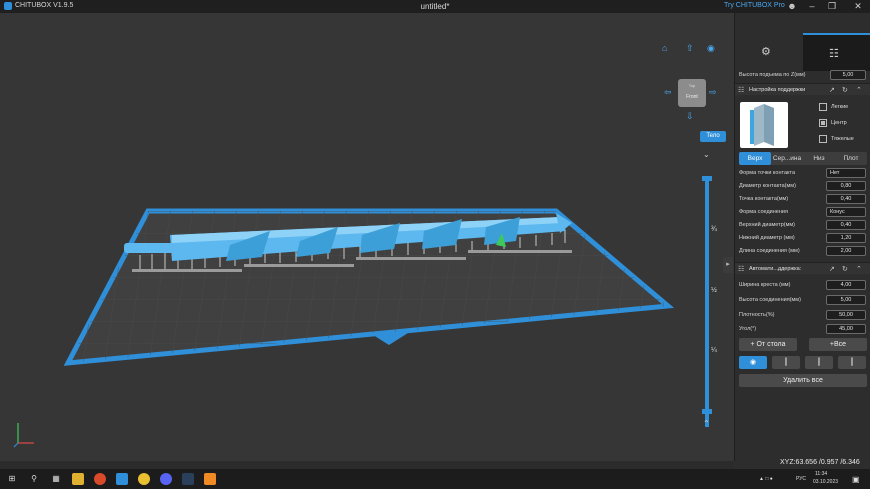 This screenshot has height=489, width=870. Describe the element at coordinates (764, 199) in the screenshot. I see `contact-depth-label: Точка контакта(мм)` at that location.